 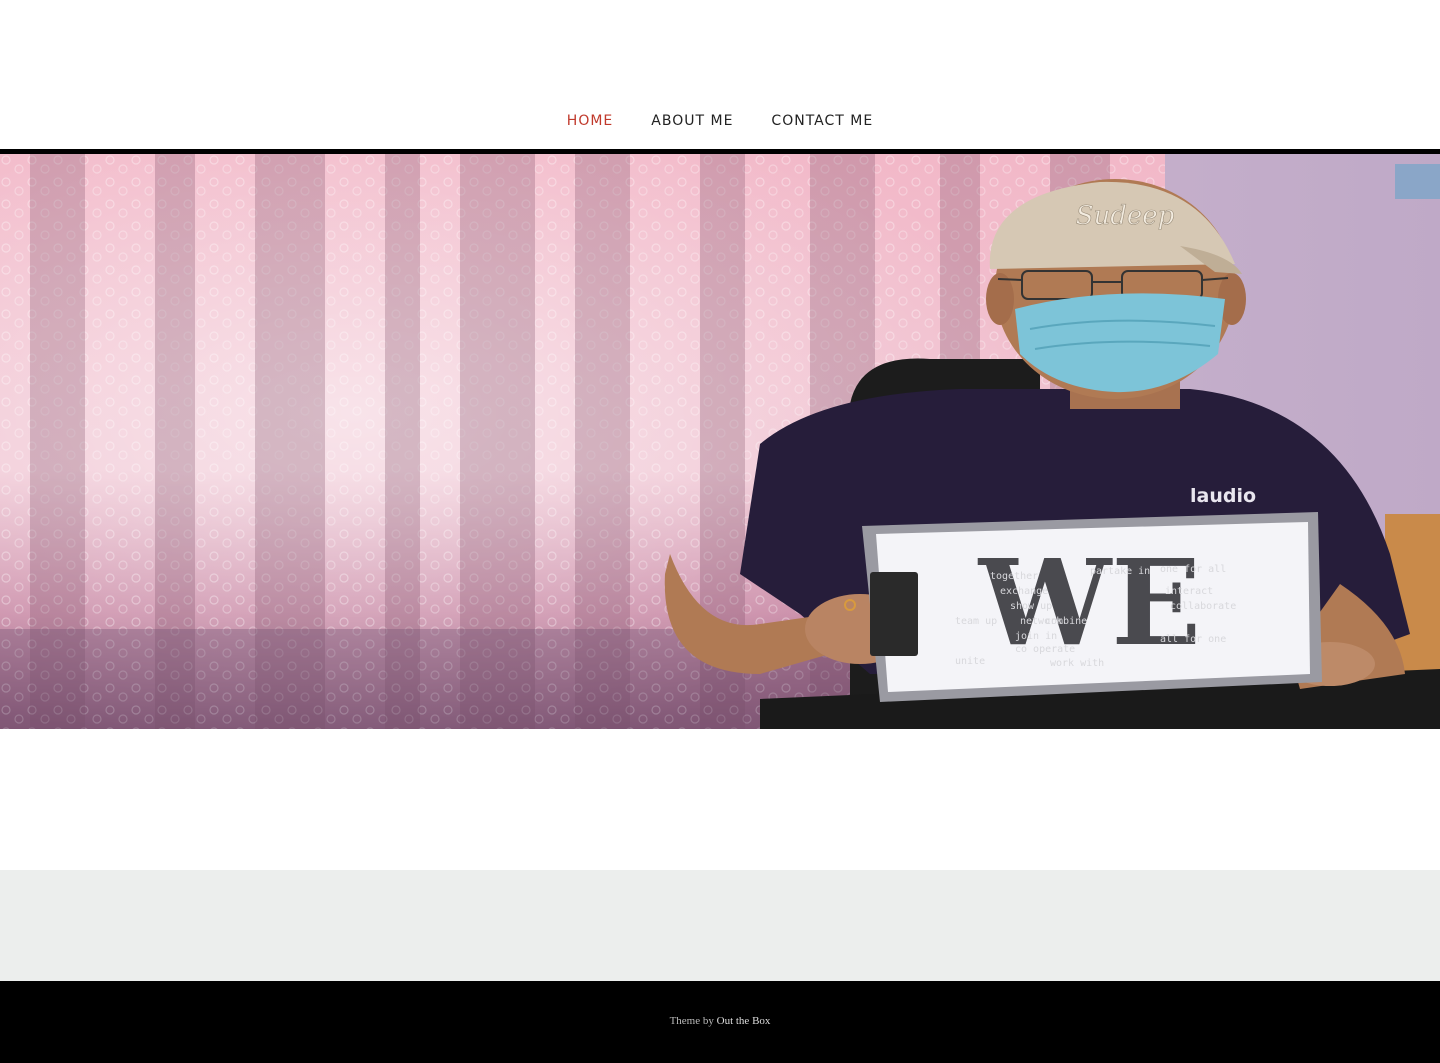 I want to click on footer-widget-area, so click(x=720, y=925).